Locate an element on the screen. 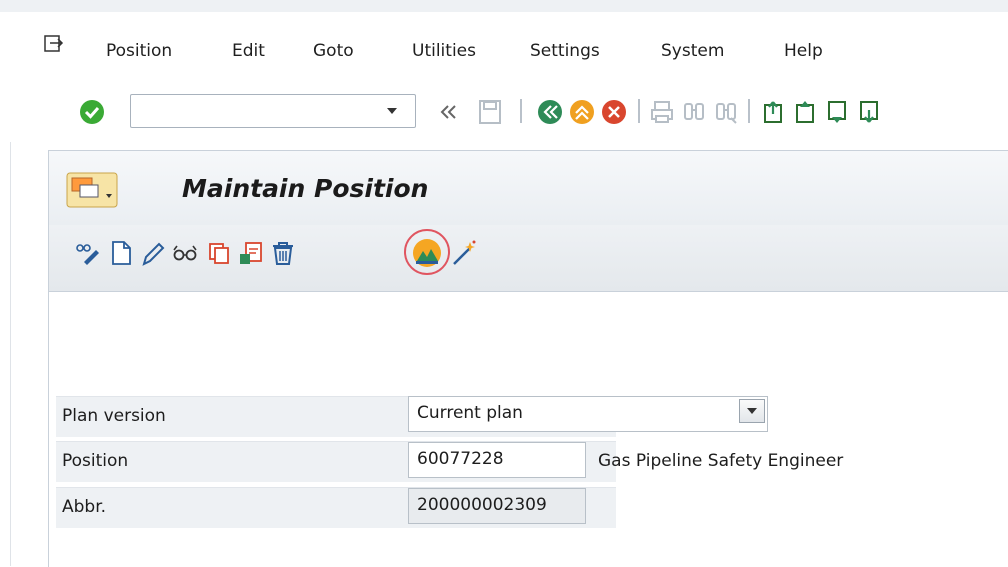 This screenshot has height=567, width=1008. delimit-icon is located at coordinates (251, 253).